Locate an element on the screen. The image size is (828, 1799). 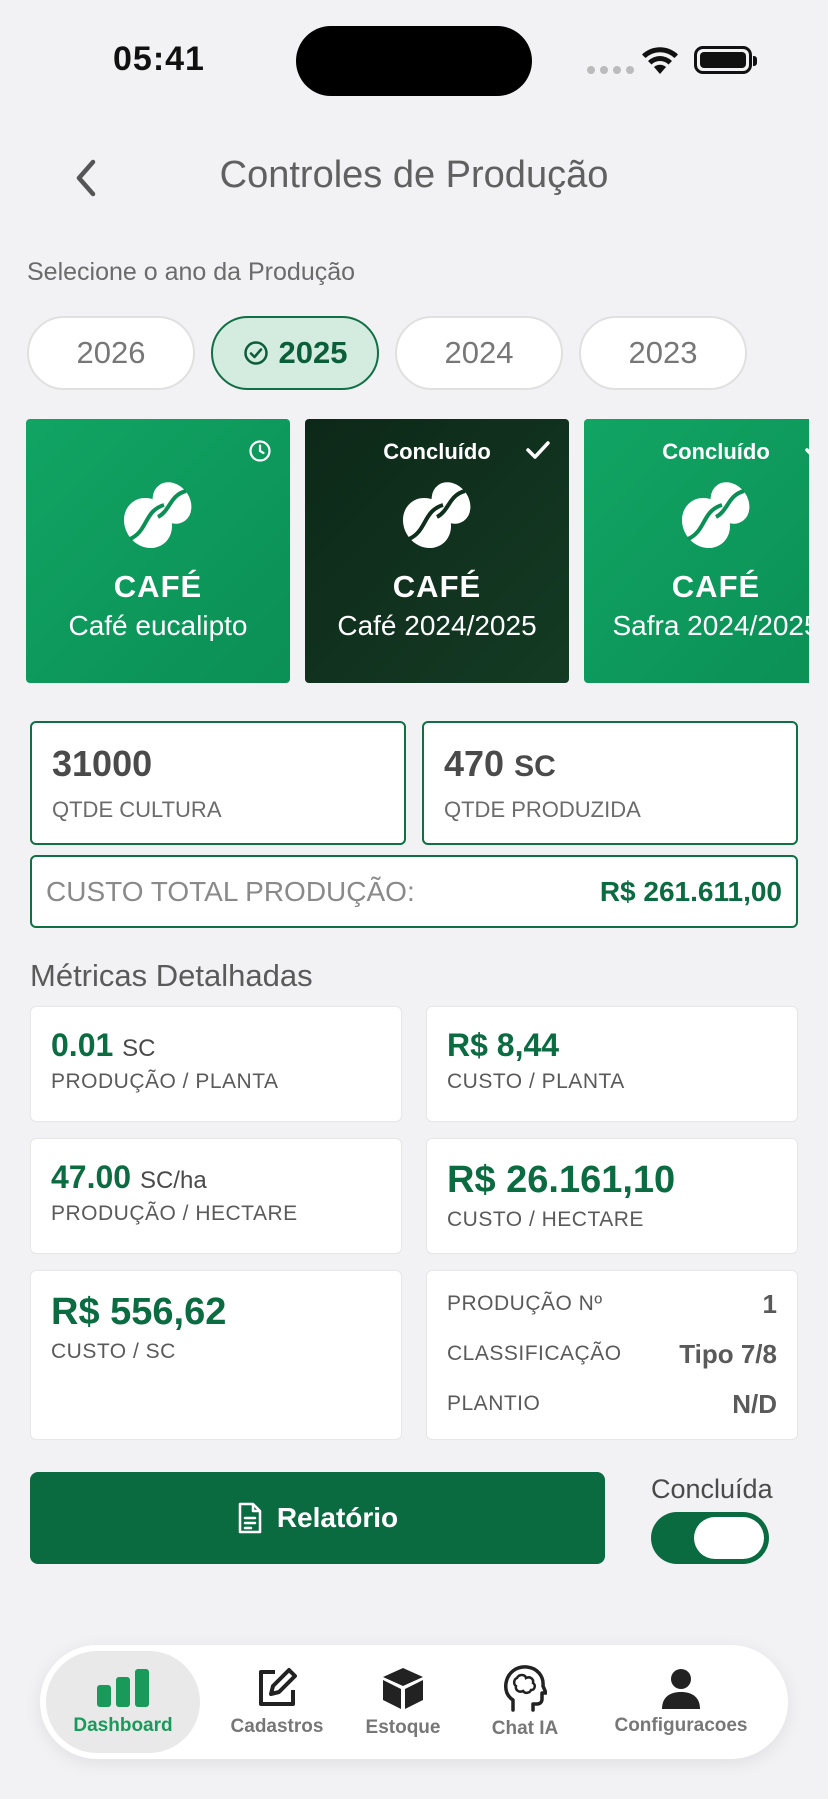
metric-value: 47.00 is located at coordinates (91, 1177).